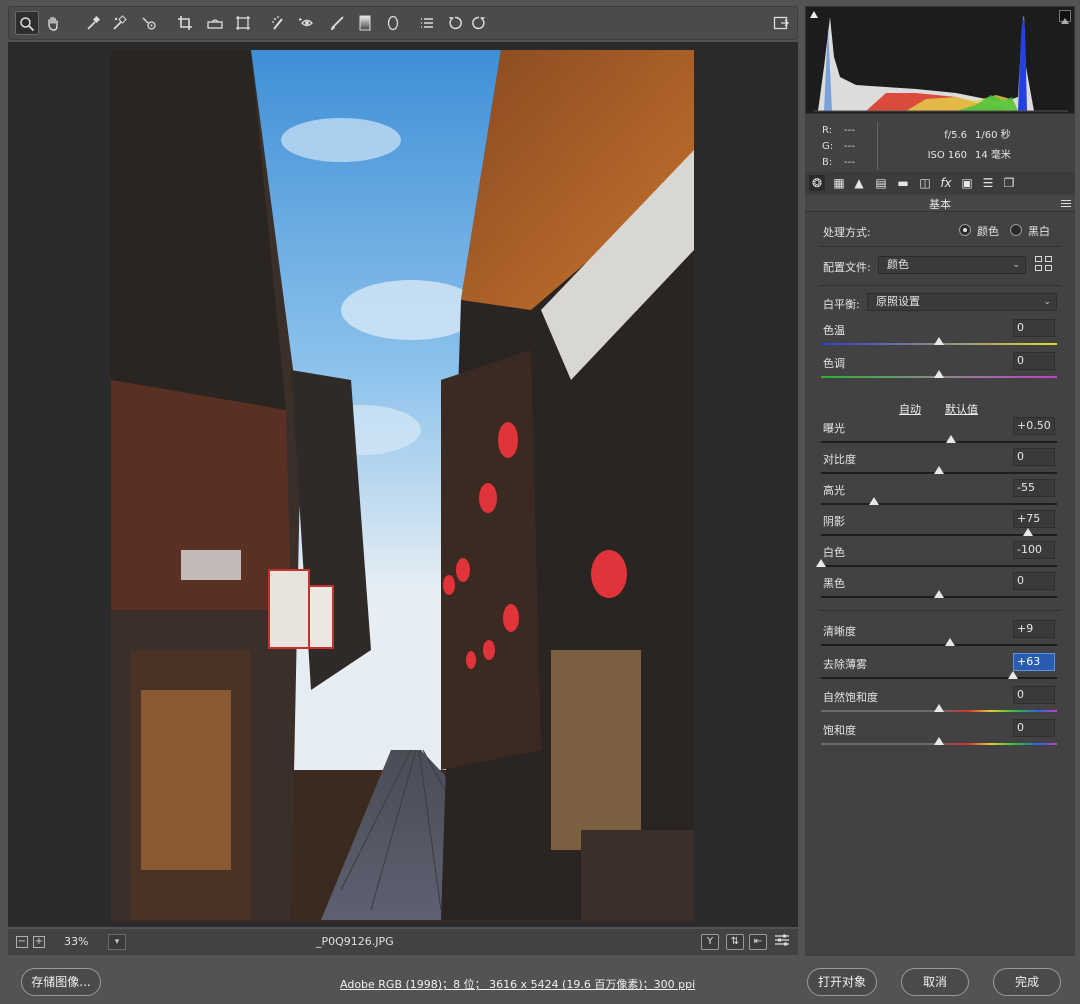 Image resolution: width=1080 pixels, height=1004 pixels. What do you see at coordinates (961, 409) in the screenshot?
I see `default-link: 默认值` at bounding box center [961, 409].